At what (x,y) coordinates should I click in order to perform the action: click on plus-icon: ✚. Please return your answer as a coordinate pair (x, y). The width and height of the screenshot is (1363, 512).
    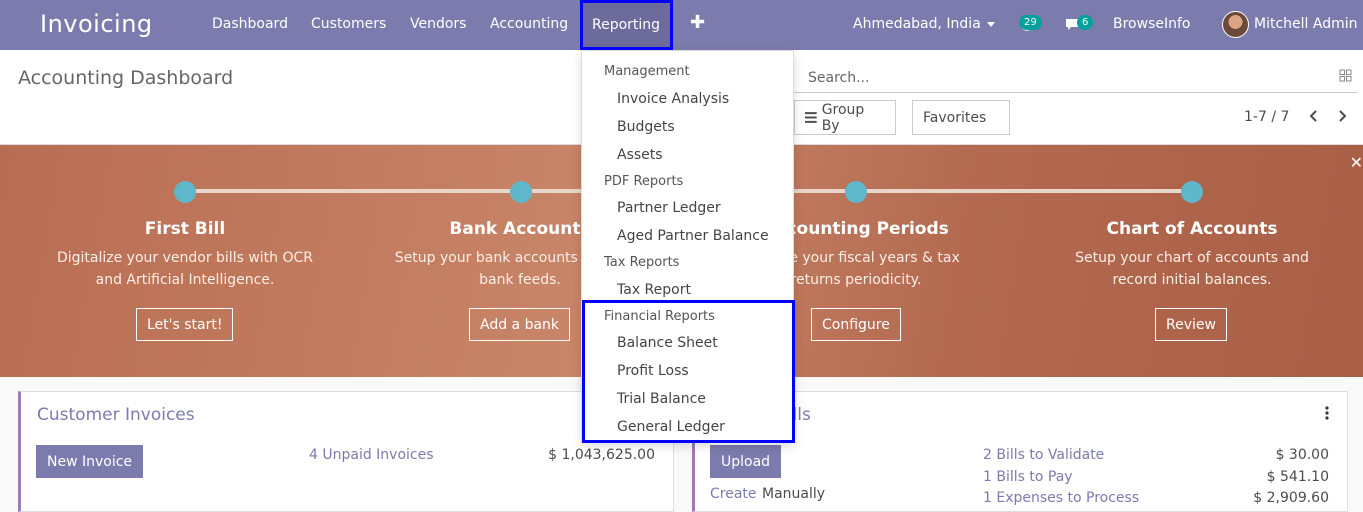
    Looking at the image, I should click on (697, 22).